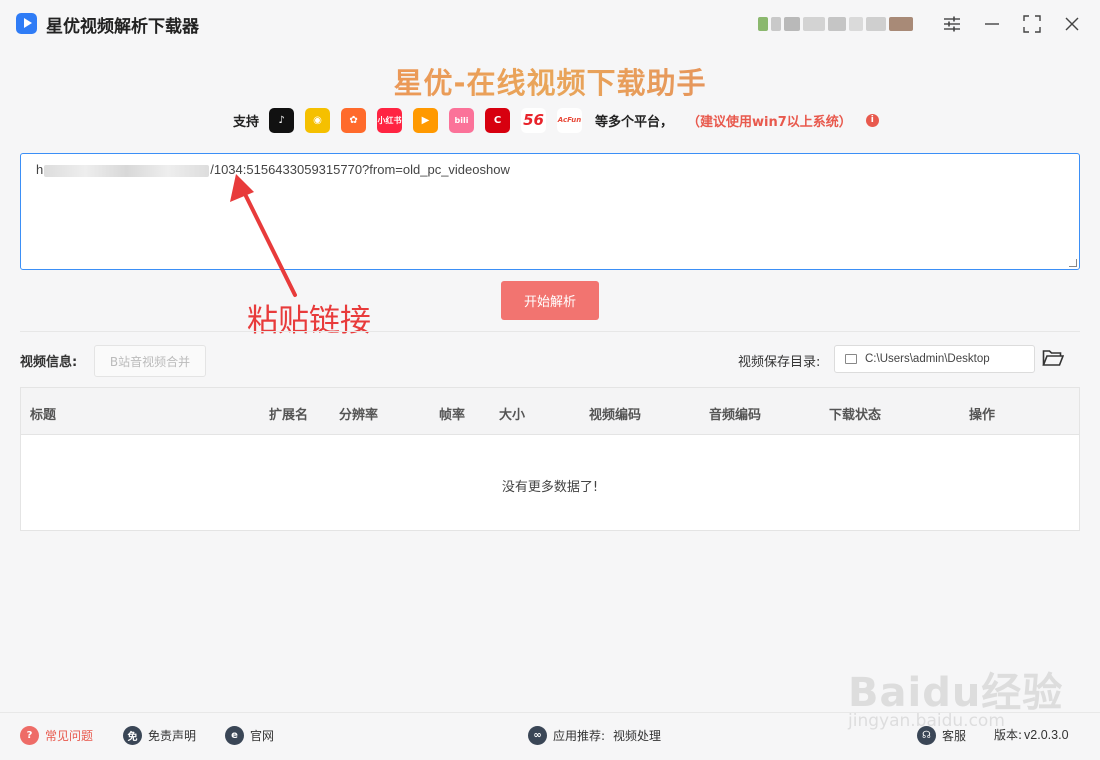 This screenshot has height=760, width=1100. Describe the element at coordinates (127, 170) in the screenshot. I see `url-redacted-segment` at that location.